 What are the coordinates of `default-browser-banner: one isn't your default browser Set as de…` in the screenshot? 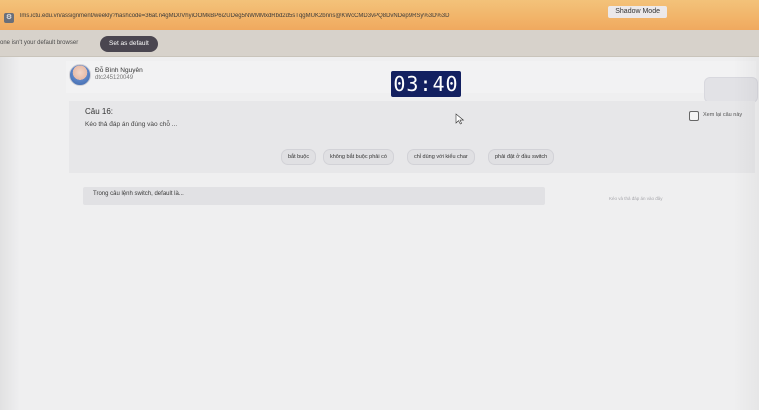 It's located at (379, 43).